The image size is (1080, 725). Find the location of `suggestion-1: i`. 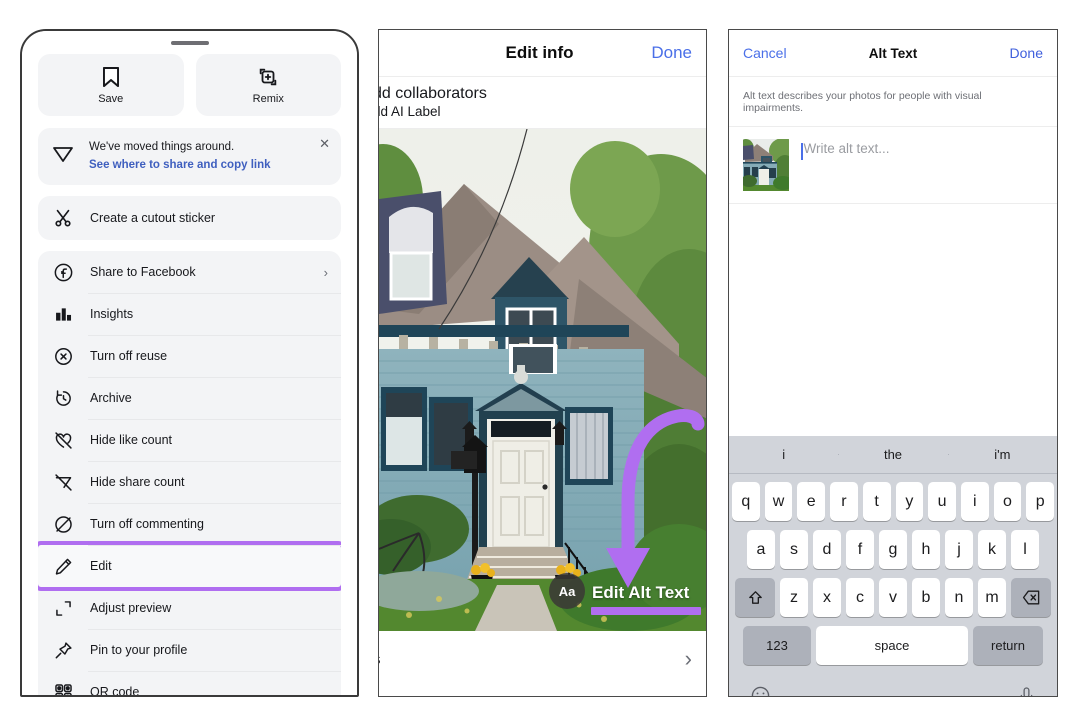

suggestion-1: i is located at coordinates (783, 454).